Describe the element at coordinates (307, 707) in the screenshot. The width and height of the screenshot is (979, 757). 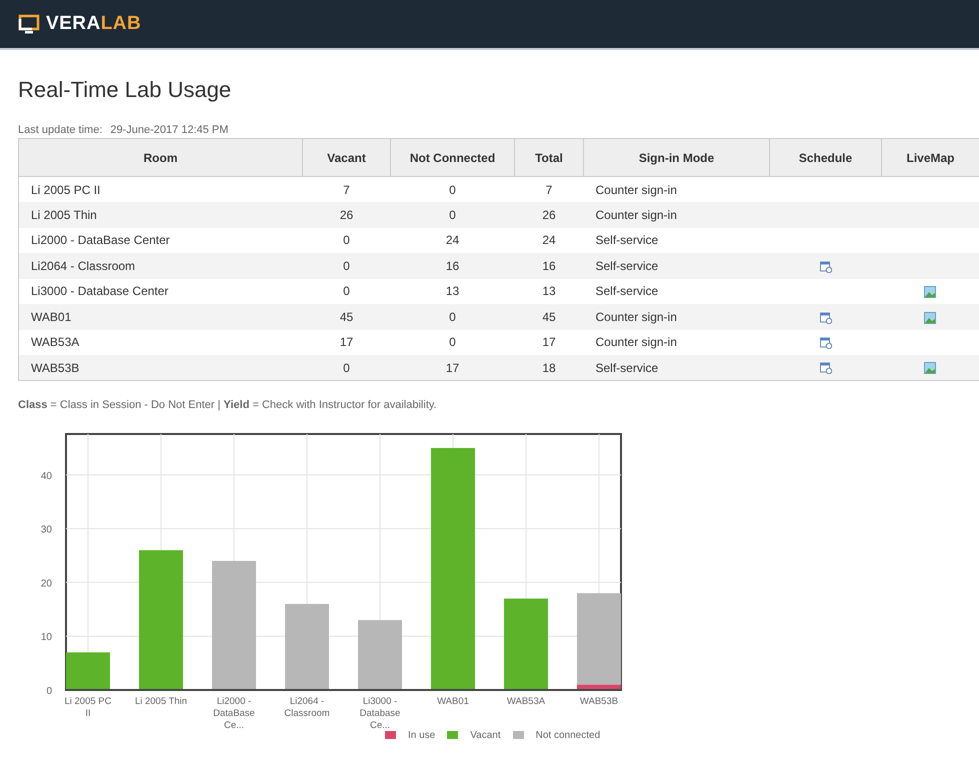
I see `category-label: Li2064 - Classroom` at that location.